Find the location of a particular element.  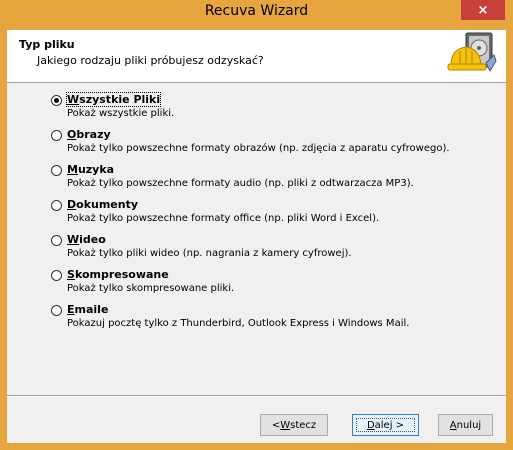

option-label: Skompresowane is located at coordinates (118, 274).